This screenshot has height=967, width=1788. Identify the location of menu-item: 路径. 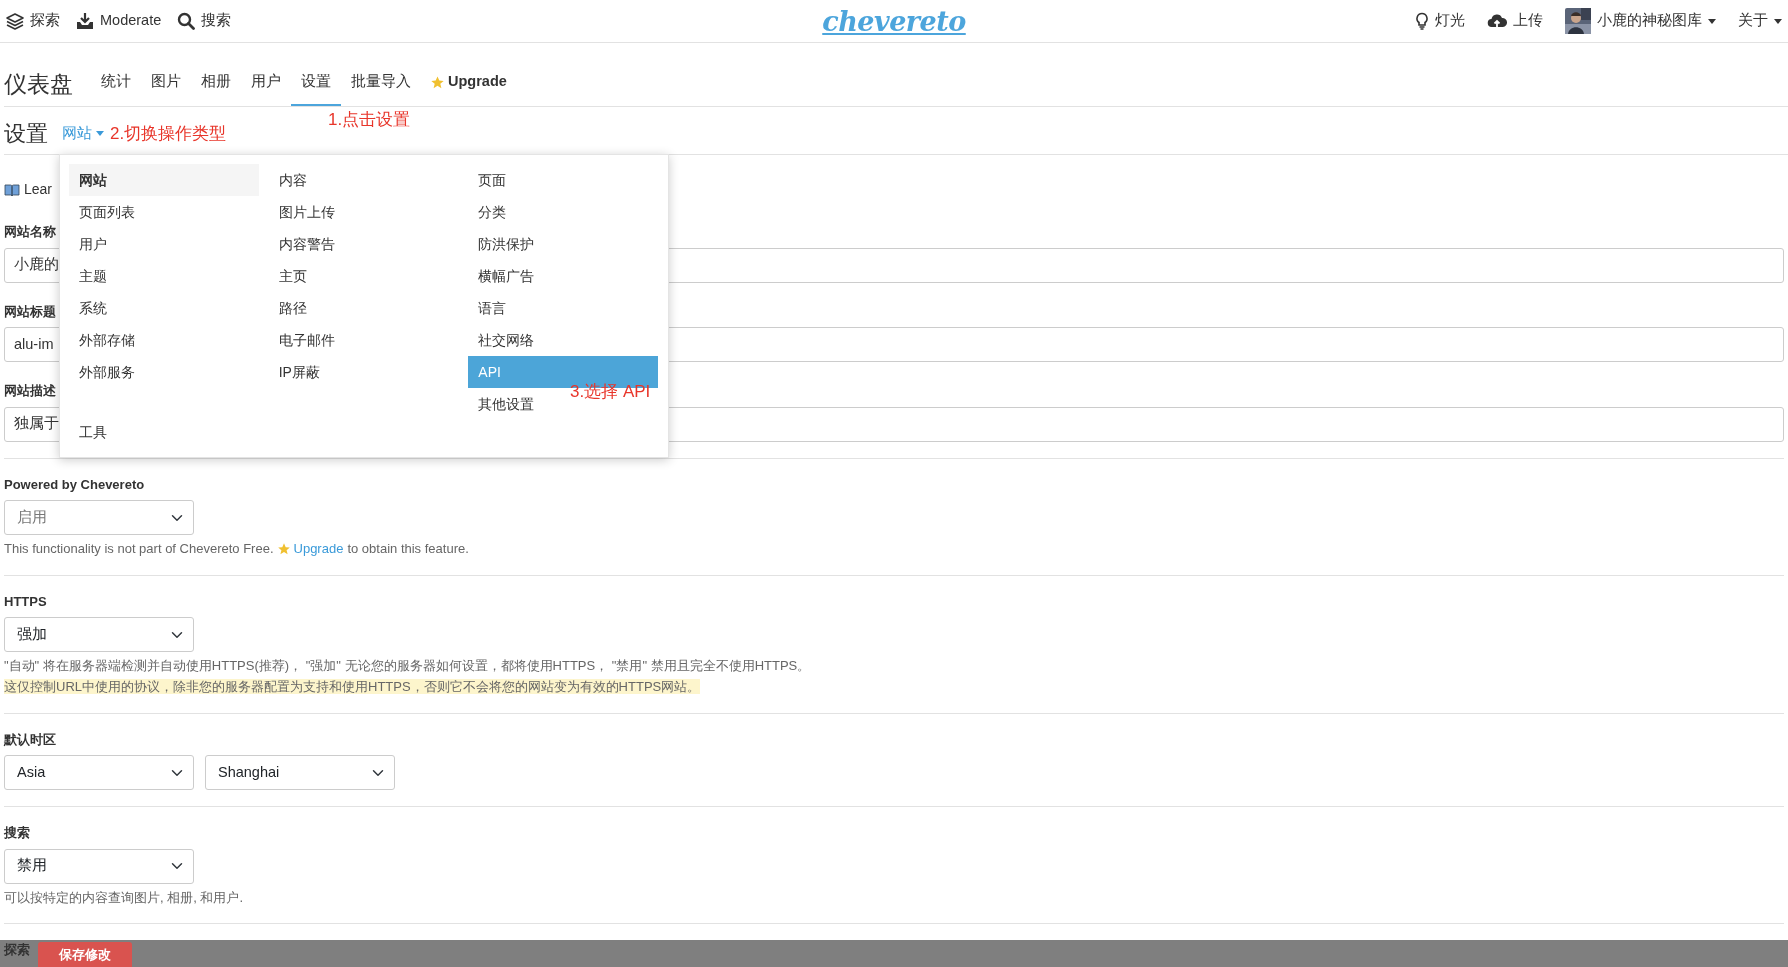
(292, 308).